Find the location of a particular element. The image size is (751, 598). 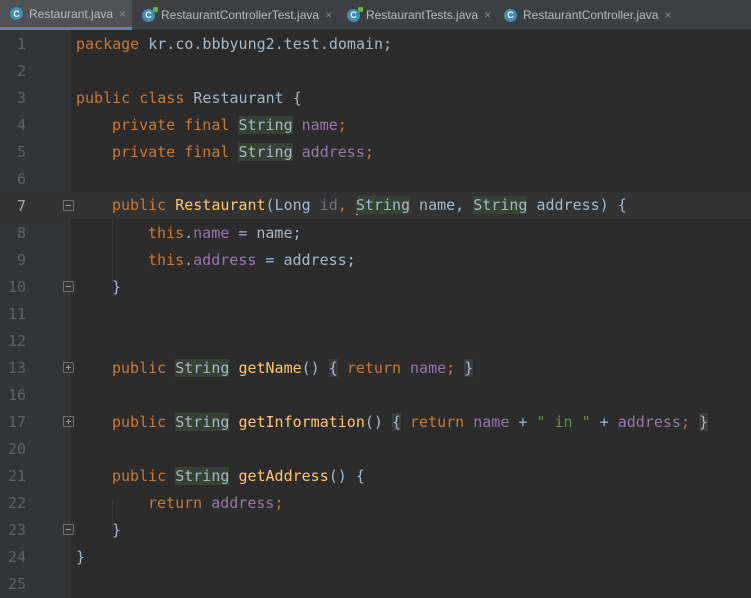

param-type: (Long is located at coordinates (292, 205).